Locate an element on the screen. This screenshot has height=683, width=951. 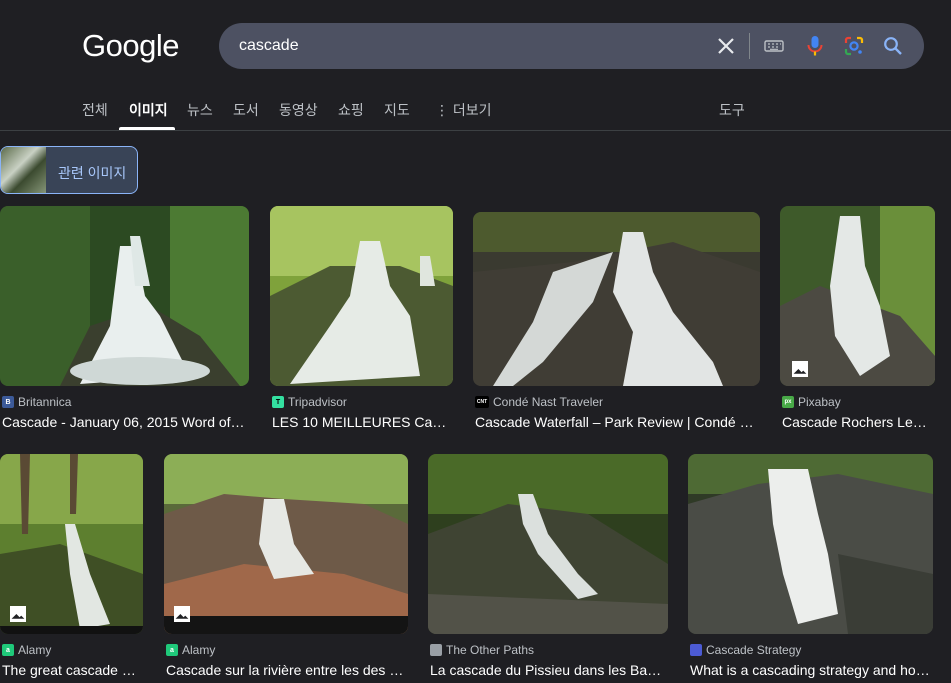
result-title: The great cascade Stock Photo is located at coordinates (71, 670).